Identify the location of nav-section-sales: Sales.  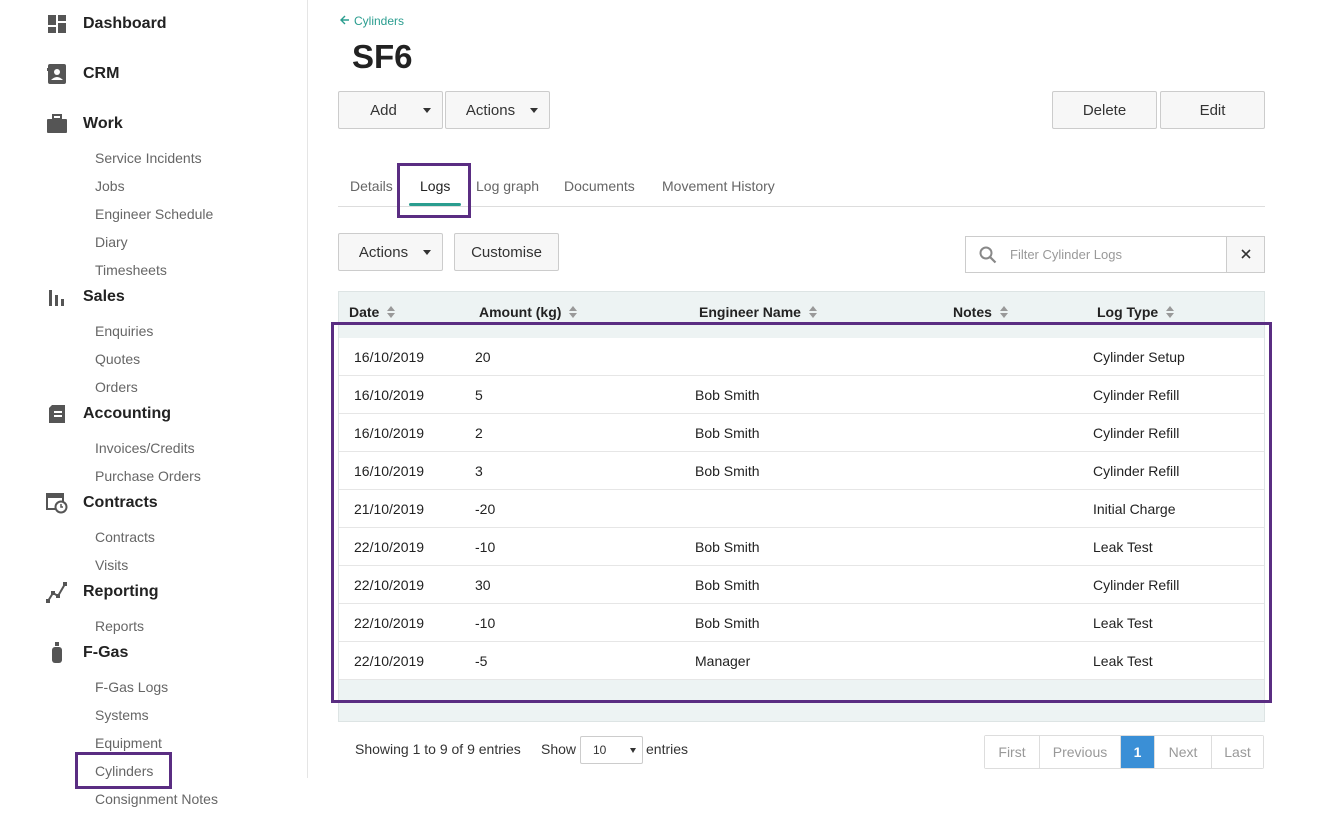
(85, 297).